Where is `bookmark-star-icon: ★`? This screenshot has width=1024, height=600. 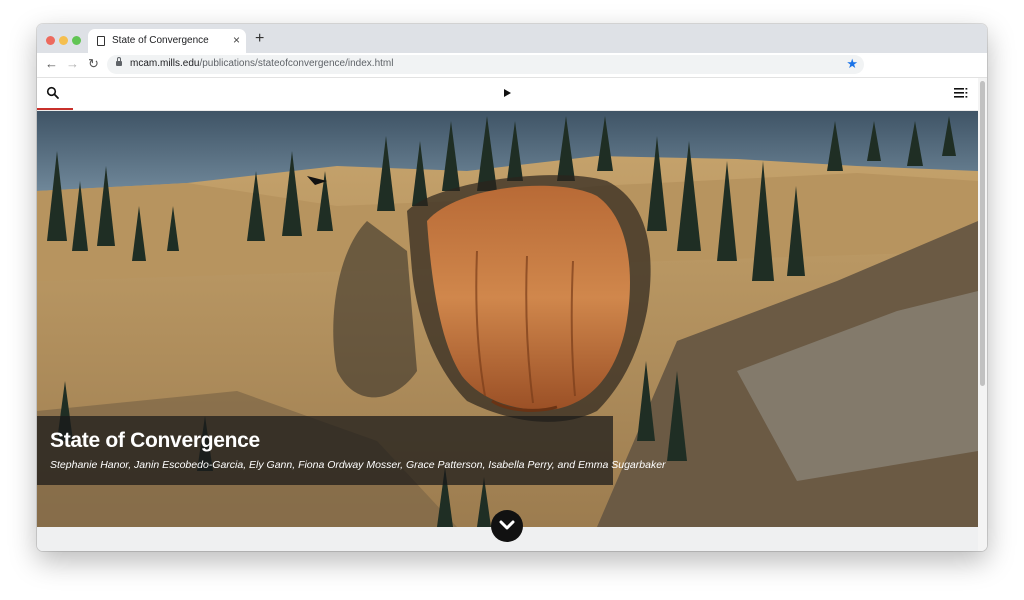 bookmark-star-icon: ★ is located at coordinates (852, 64).